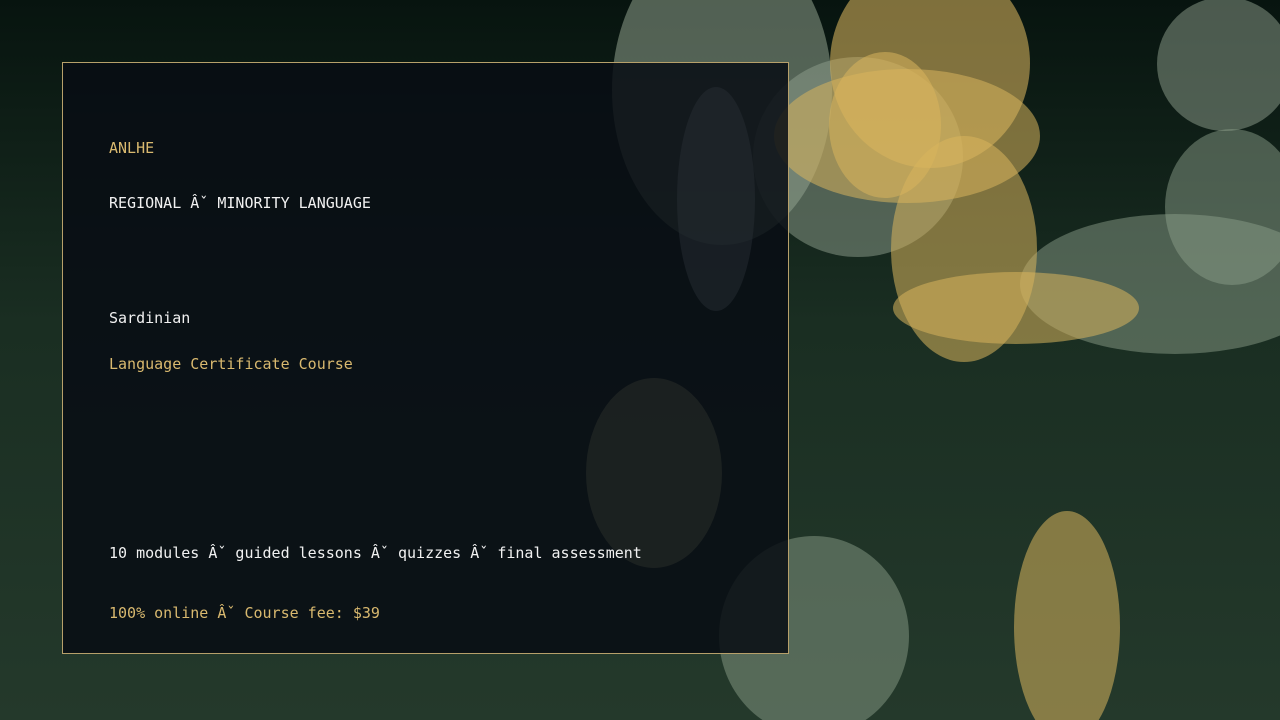 This screenshot has width=1280, height=720. Describe the element at coordinates (244, 613) in the screenshot. I see `course-pricing: 100% online Âˇ Course fee: $39` at that location.